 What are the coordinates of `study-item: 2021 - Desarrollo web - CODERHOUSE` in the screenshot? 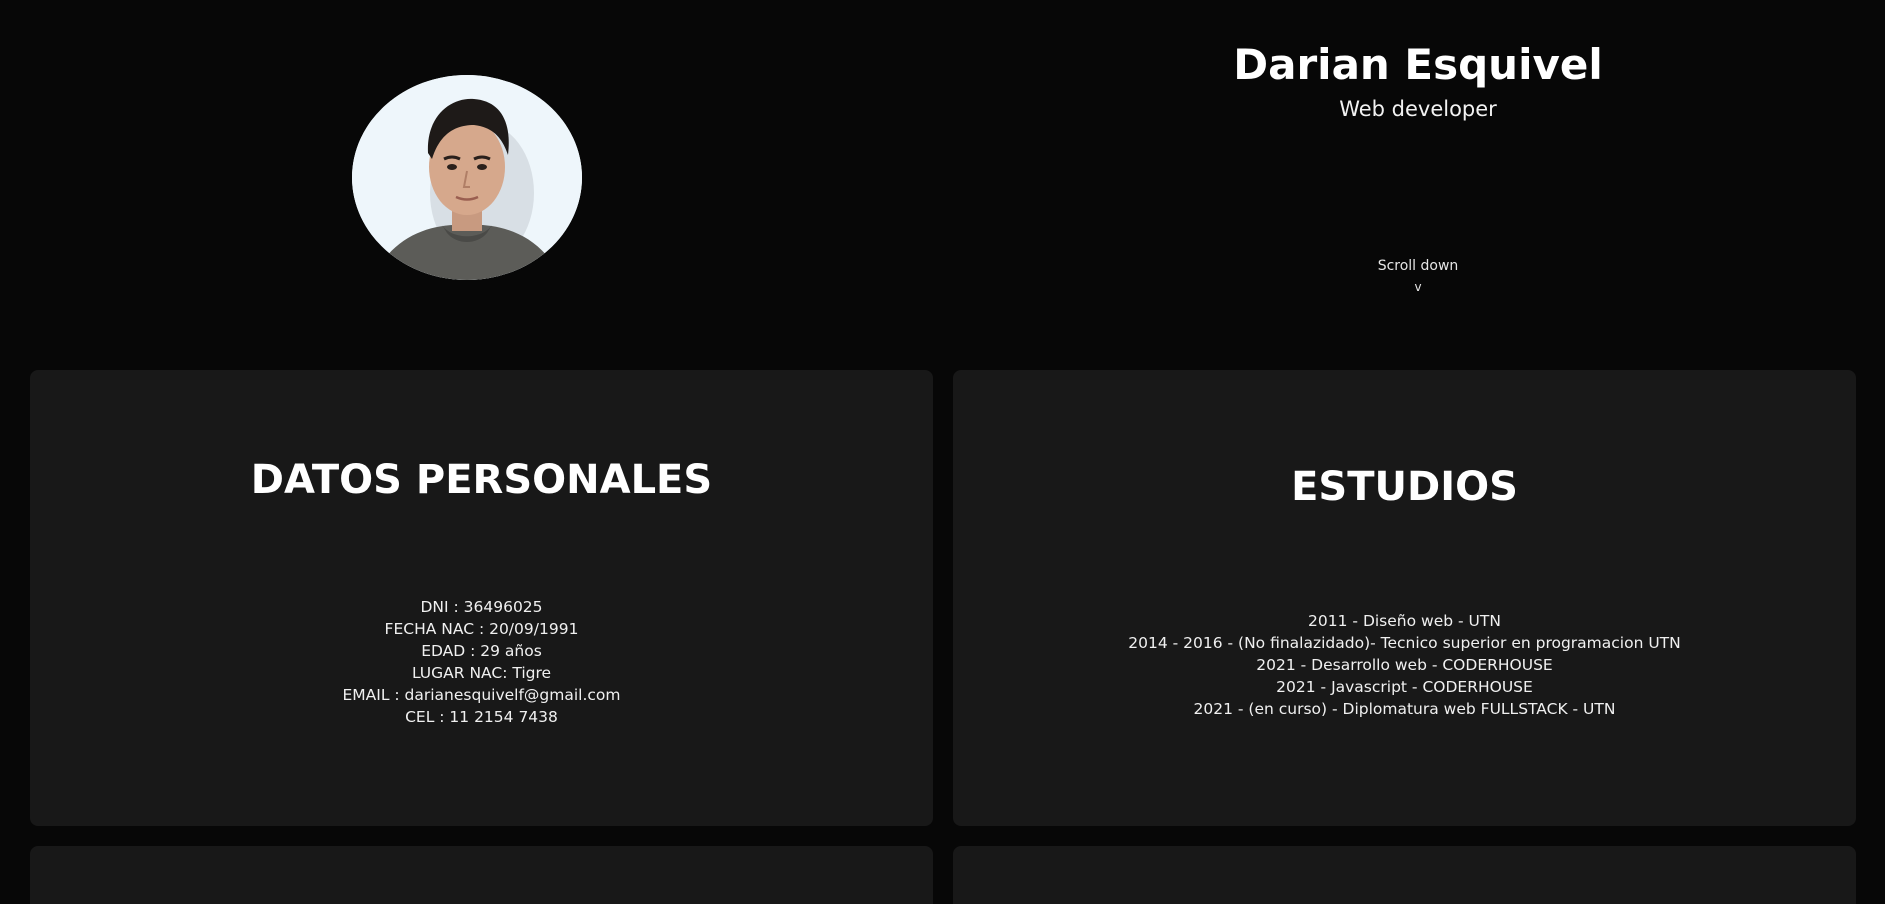 It's located at (1404, 665).